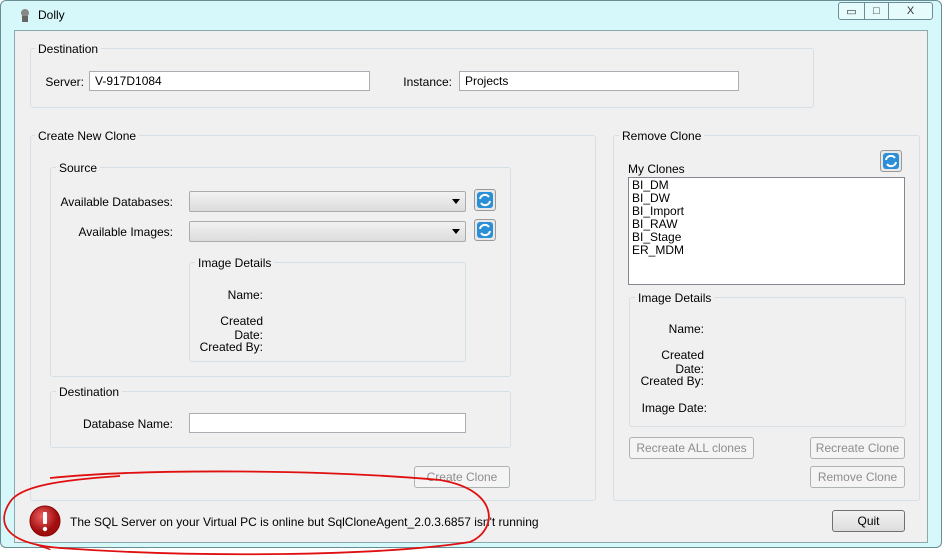 The width and height of the screenshot is (944, 559). What do you see at coordinates (851, 11) in the screenshot?
I see `minimize-button: ▭` at bounding box center [851, 11].